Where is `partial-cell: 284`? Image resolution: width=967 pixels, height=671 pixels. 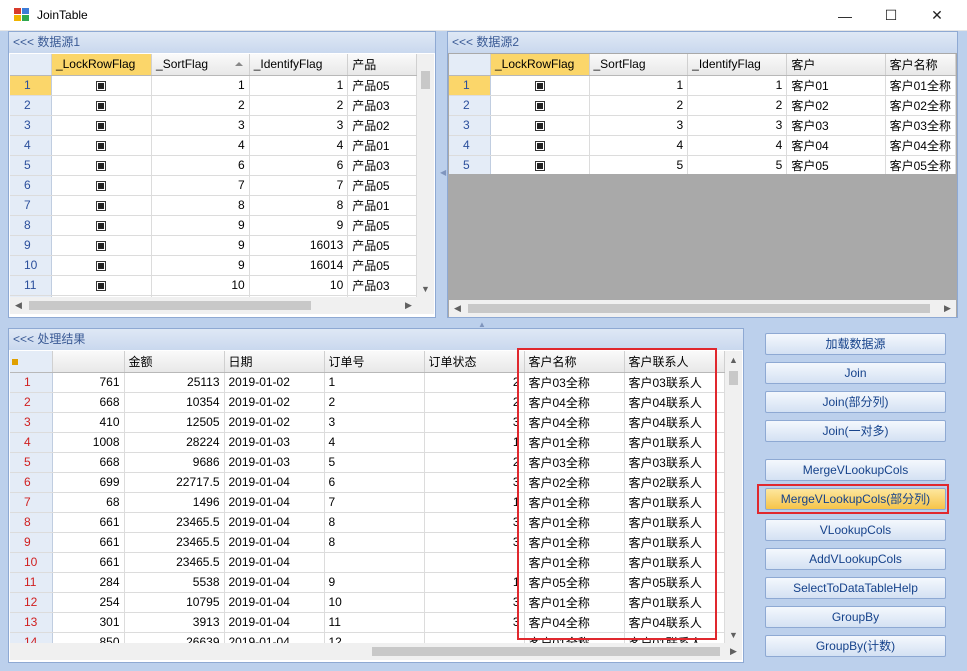
partial-cell: 284 is located at coordinates (88, 582).